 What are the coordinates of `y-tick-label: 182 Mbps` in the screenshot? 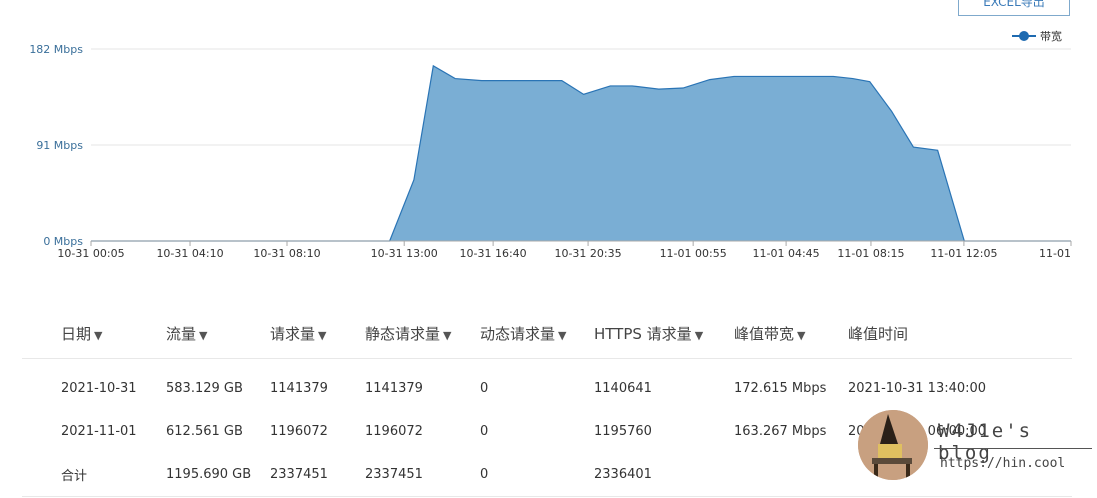 It's located at (56, 49).